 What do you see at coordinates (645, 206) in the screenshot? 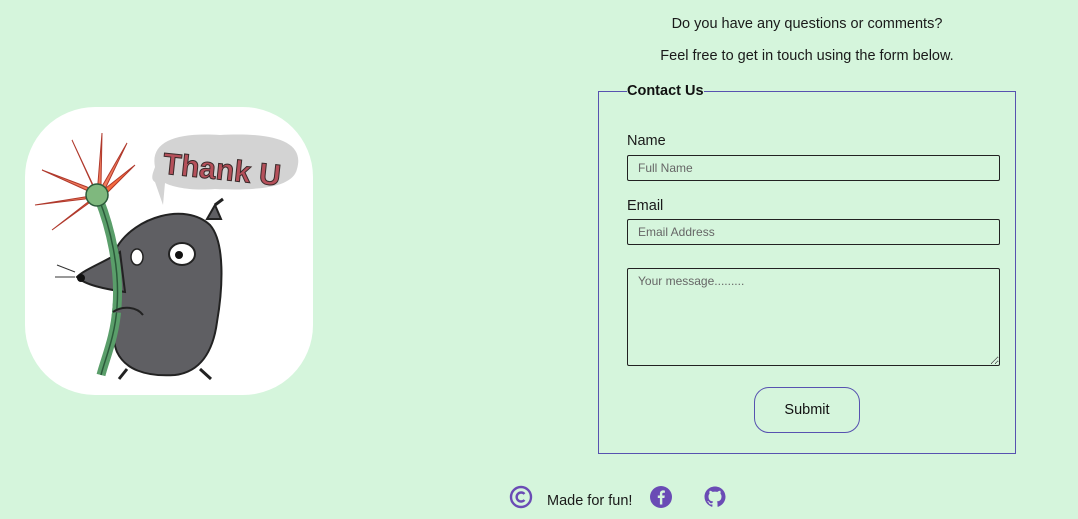
I see `email-label: Email` at bounding box center [645, 206].